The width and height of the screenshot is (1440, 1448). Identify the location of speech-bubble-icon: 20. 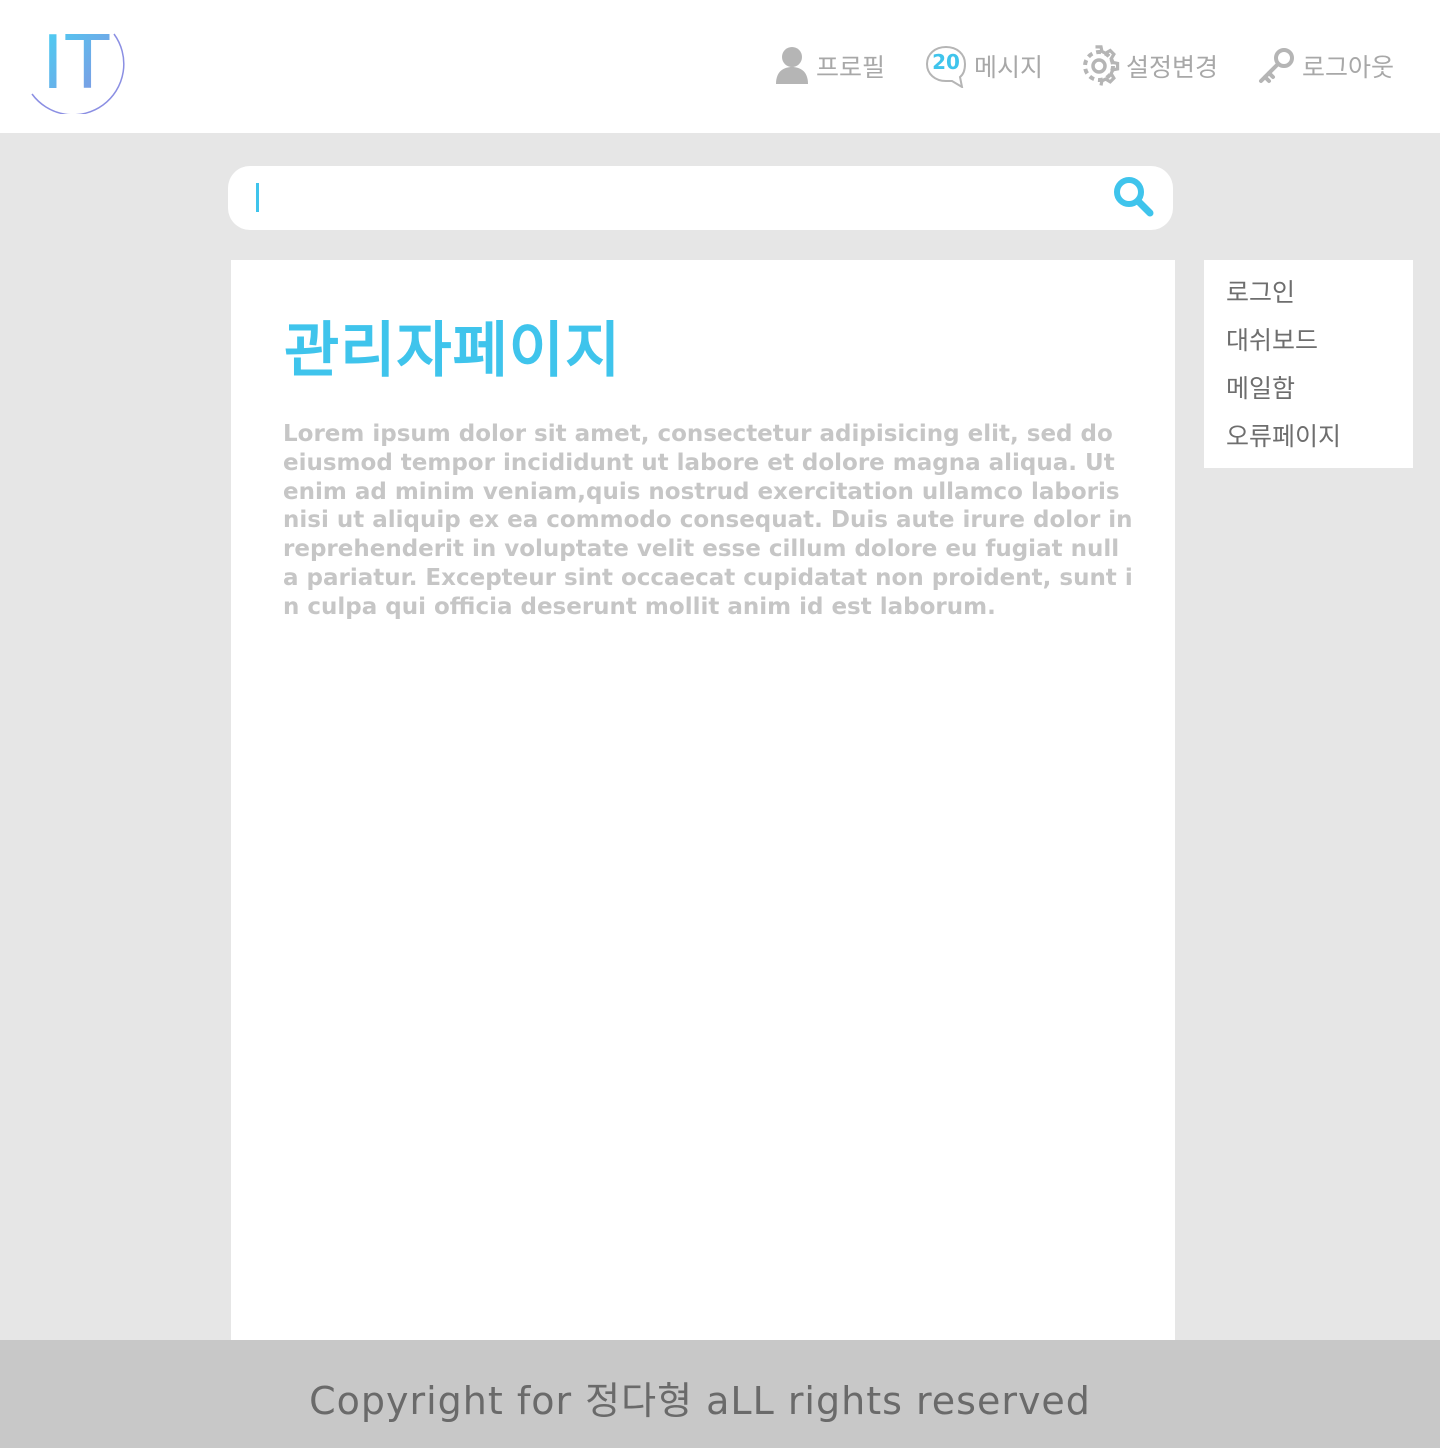
(946, 66).